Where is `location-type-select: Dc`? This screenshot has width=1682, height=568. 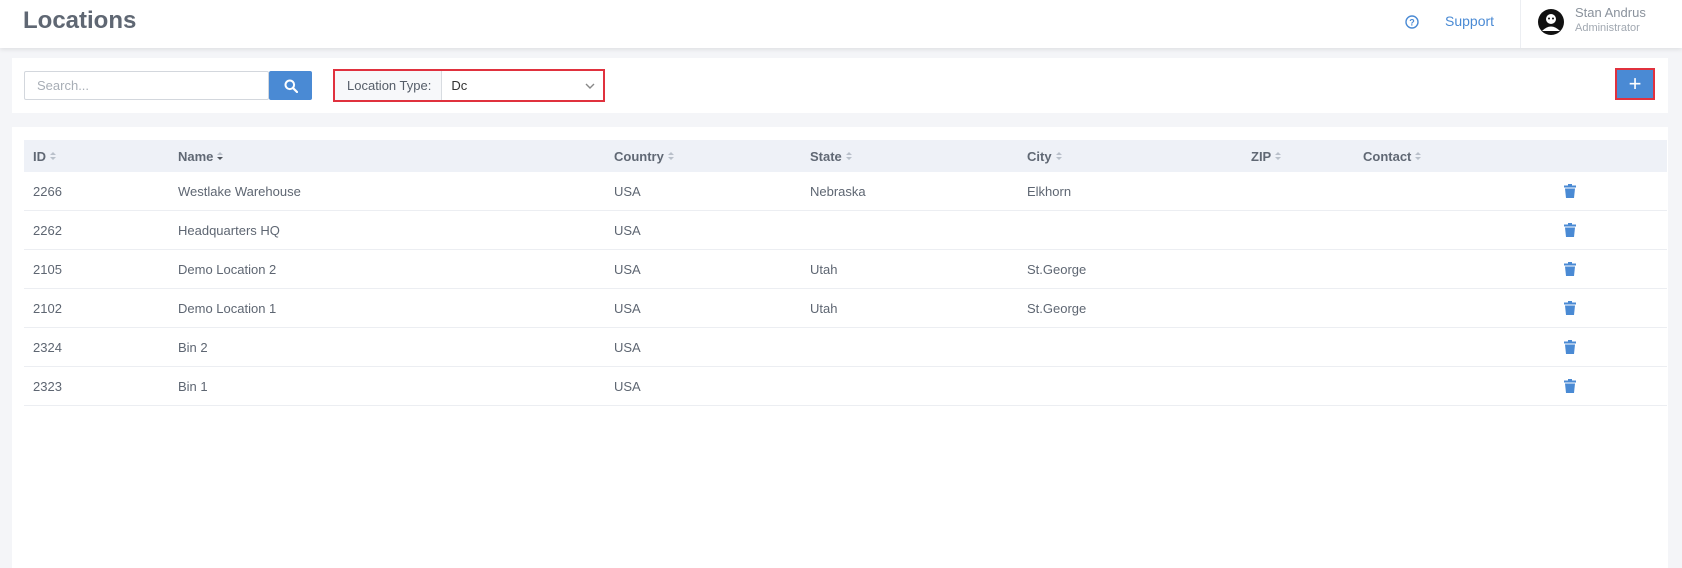
location-type-select: Dc is located at coordinates (522, 85).